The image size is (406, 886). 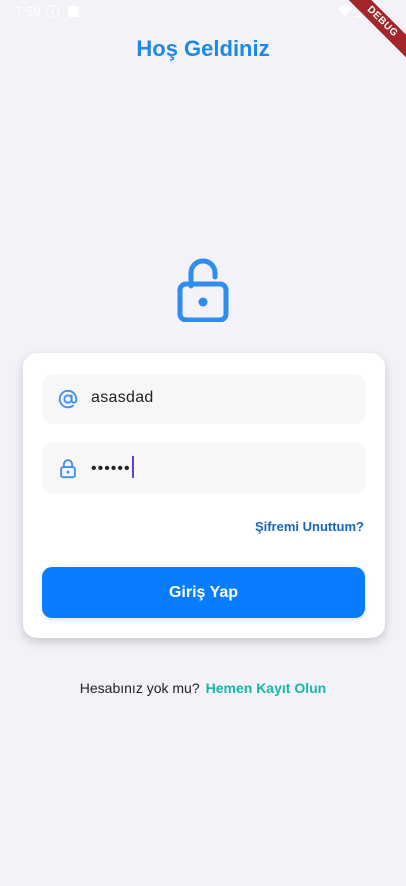 I want to click on email-value: asasdad, so click(x=122, y=397).